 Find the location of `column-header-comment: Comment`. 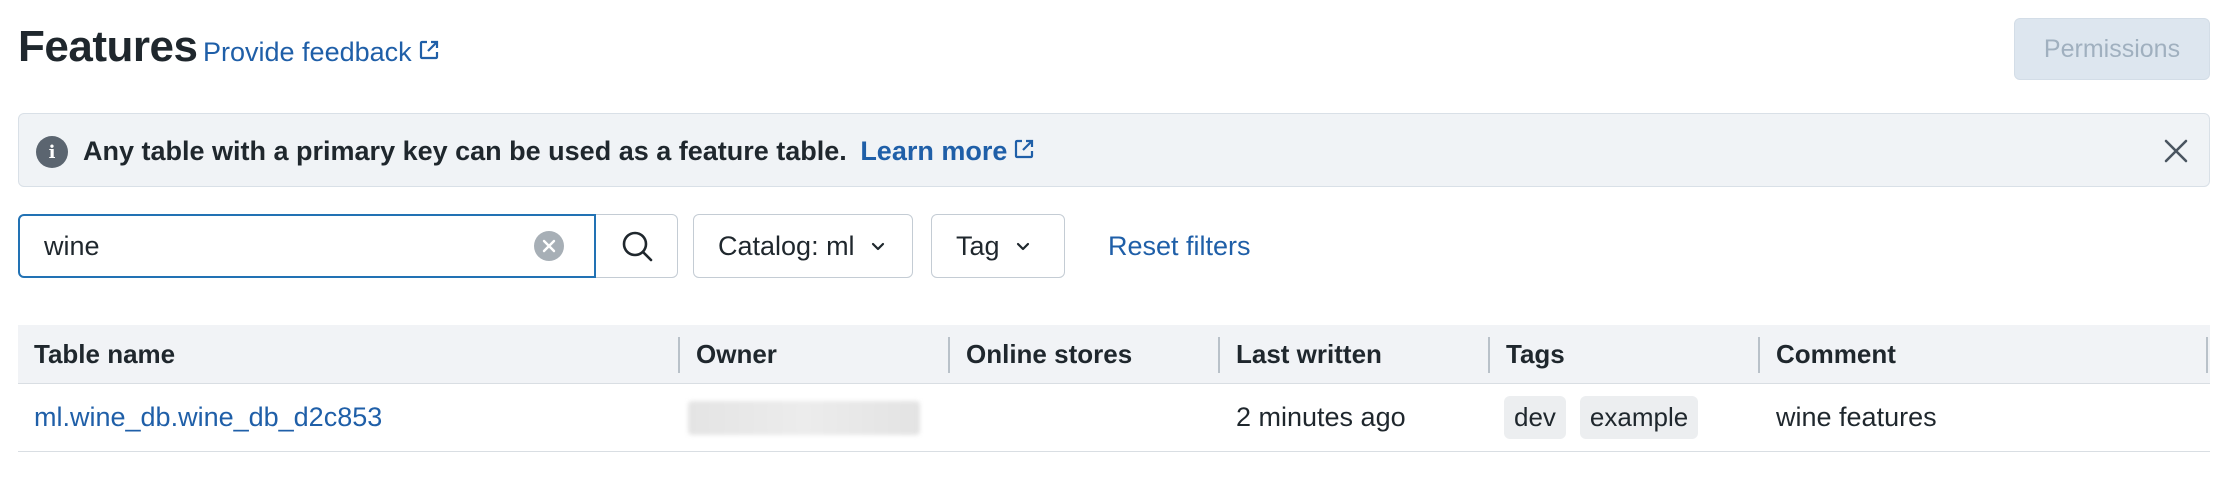

column-header-comment: Comment is located at coordinates (1975, 354).